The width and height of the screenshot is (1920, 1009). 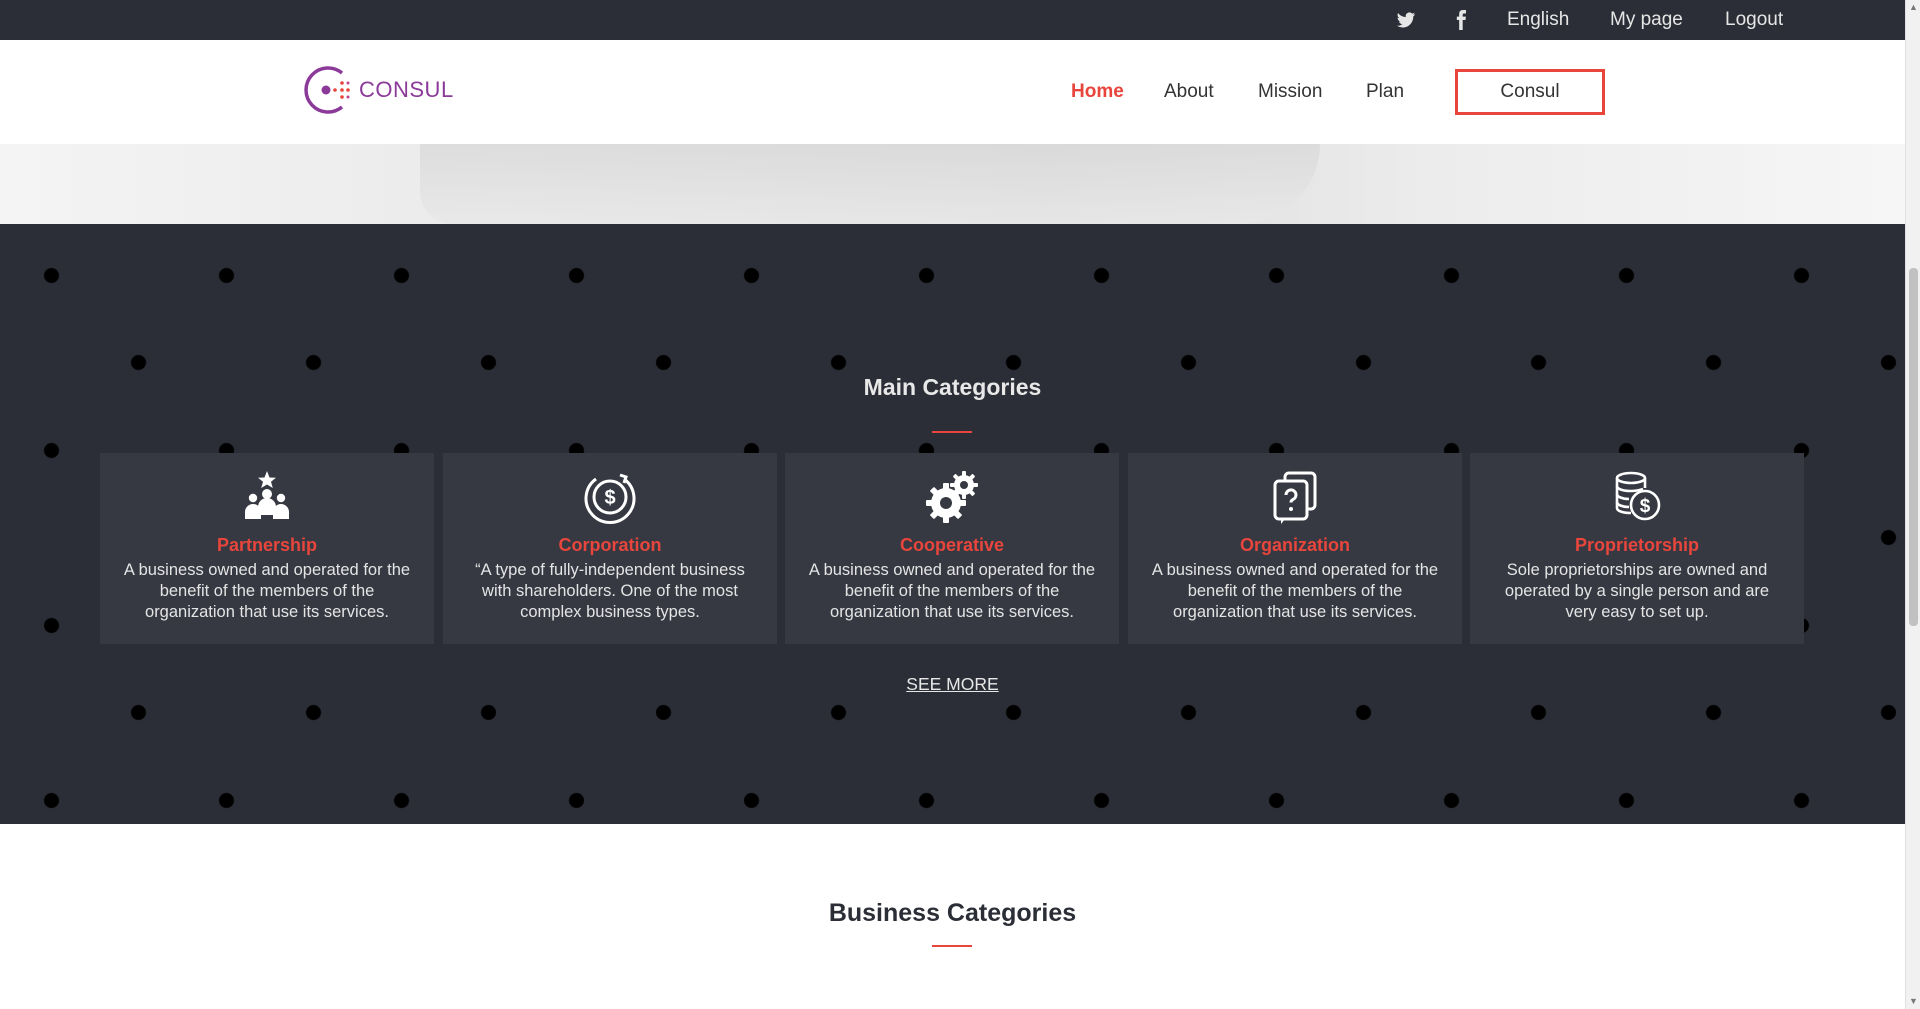 What do you see at coordinates (1913, 1001) in the screenshot?
I see `scroll-down-icon: ▼` at bounding box center [1913, 1001].